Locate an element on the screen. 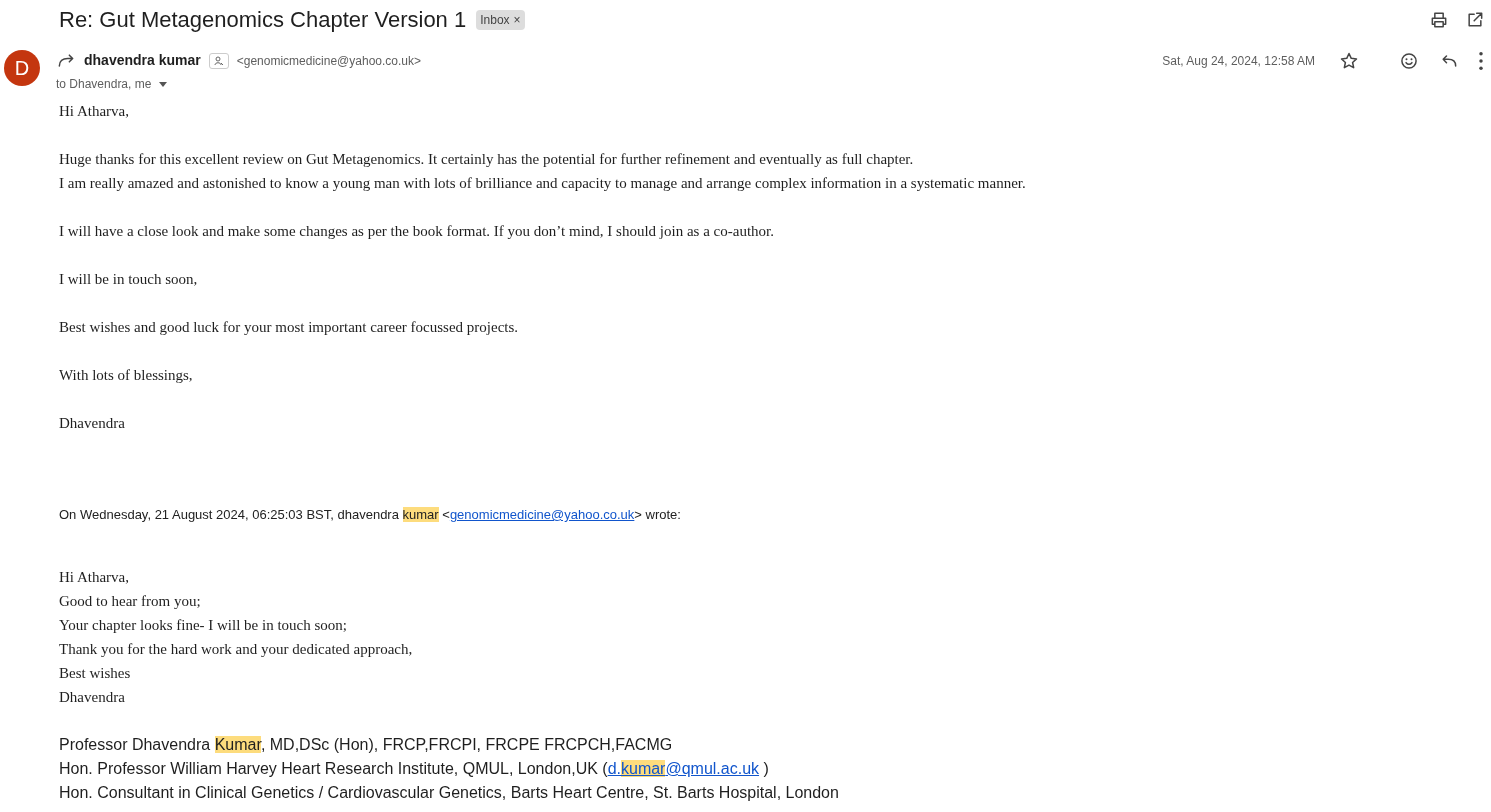  remove-label-button: × is located at coordinates (517, 20).